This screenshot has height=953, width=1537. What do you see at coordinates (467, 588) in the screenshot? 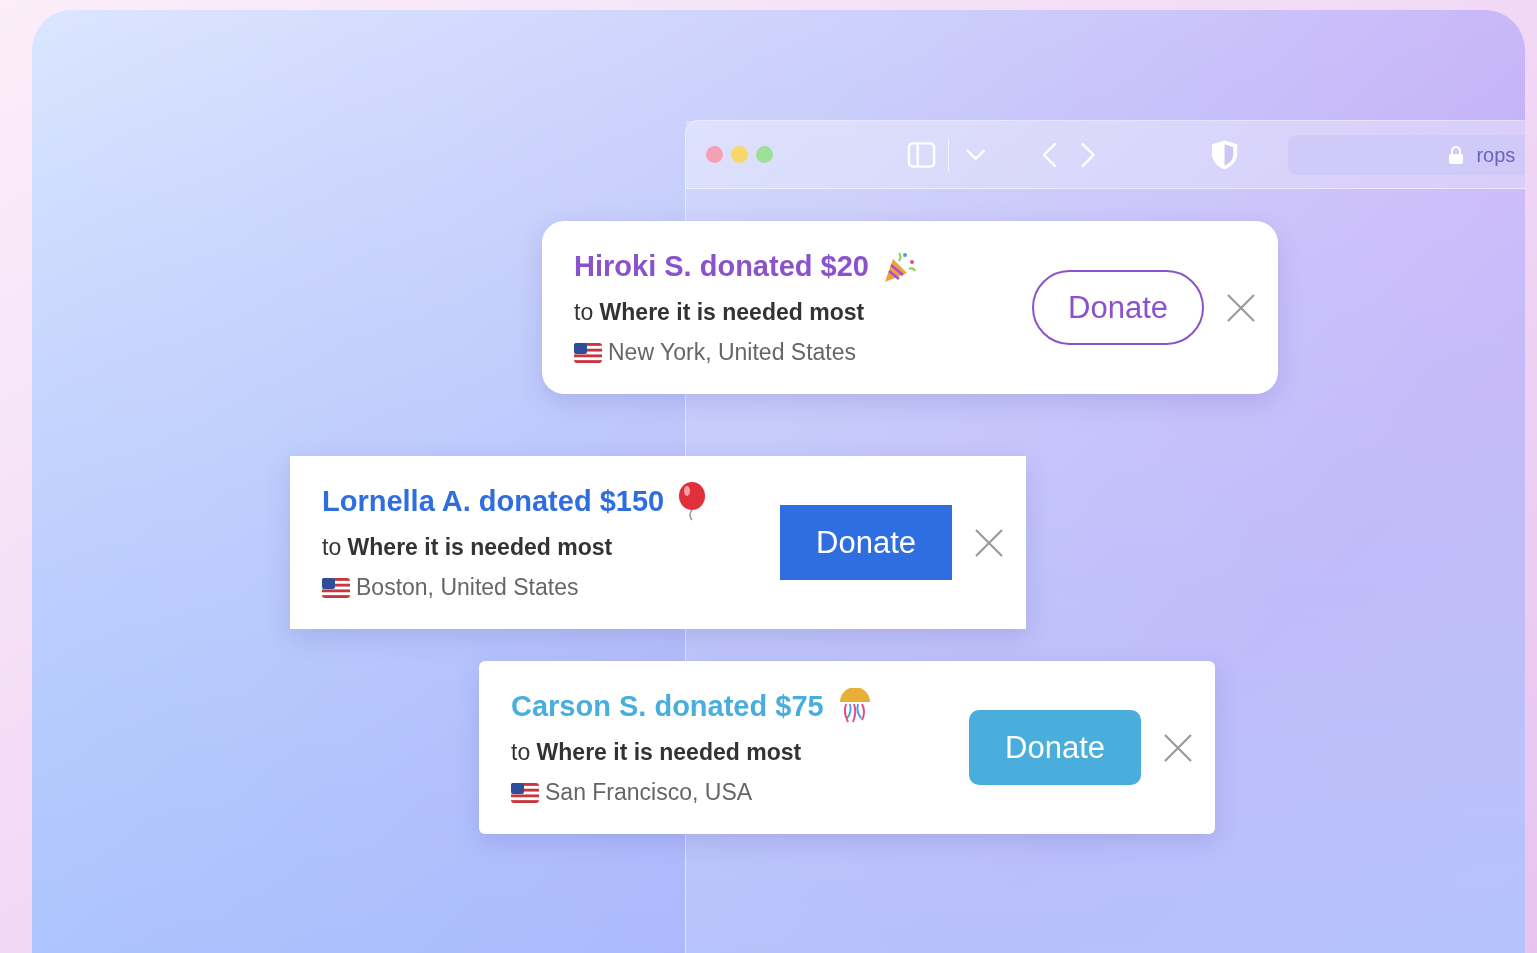
I see `donor-location: Boston, United States` at bounding box center [467, 588].